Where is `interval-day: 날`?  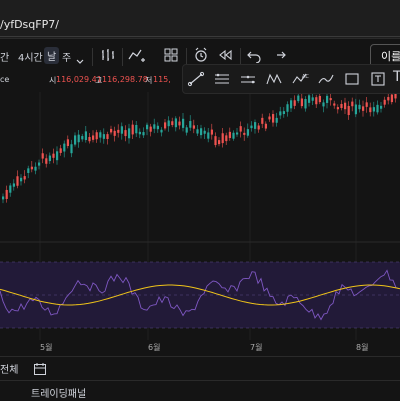
interval-day: 날 is located at coordinates (52, 55).